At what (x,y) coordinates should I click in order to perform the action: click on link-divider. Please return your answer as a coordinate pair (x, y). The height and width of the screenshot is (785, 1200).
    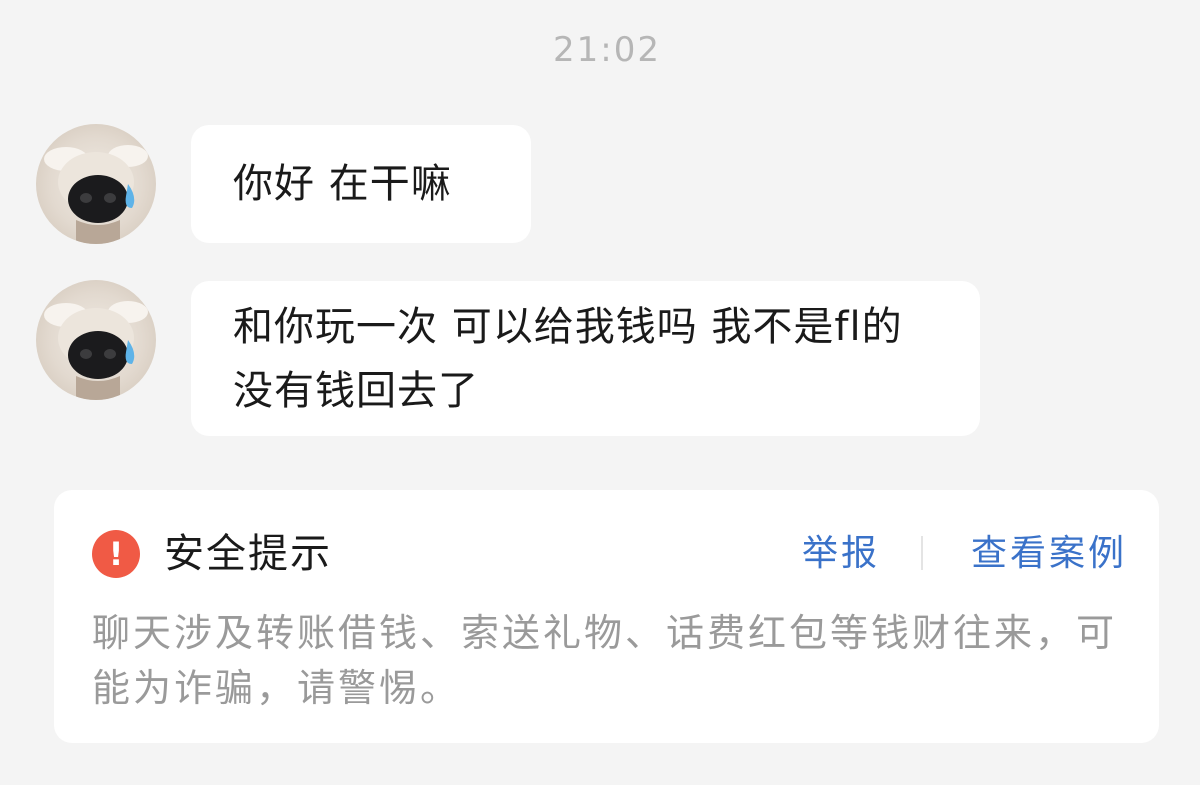
    Looking at the image, I should click on (922, 553).